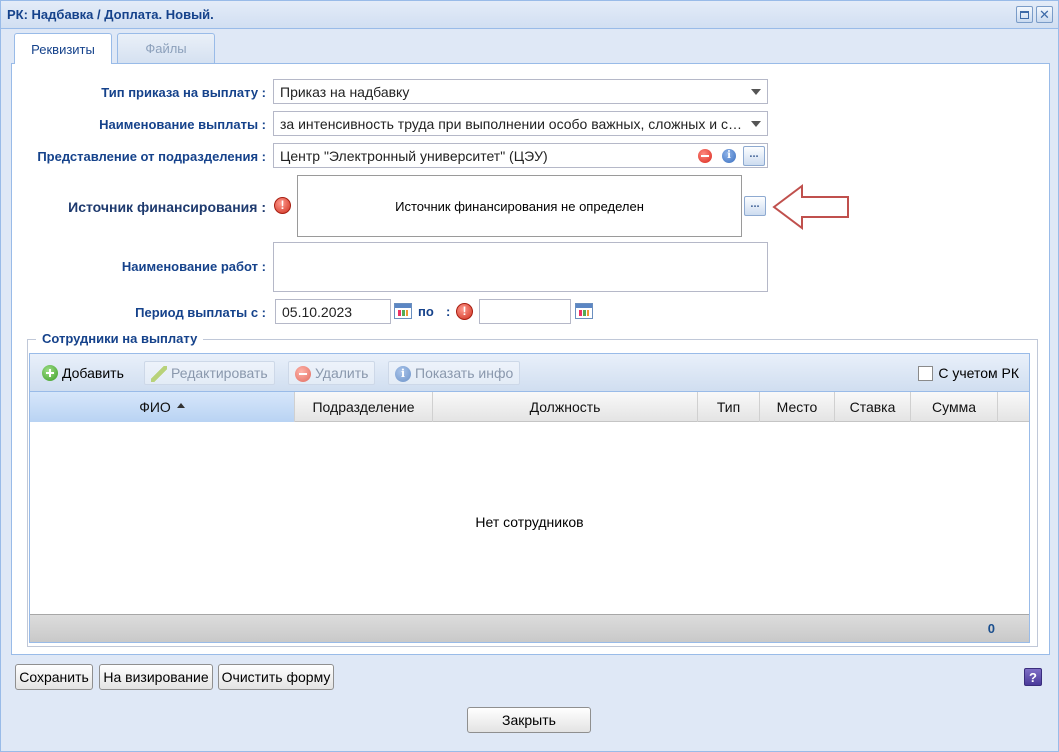 Image resolution: width=1059 pixels, height=752 pixels. What do you see at coordinates (182, 124) in the screenshot?
I see `payment-name-label: Наименование выплаты :` at bounding box center [182, 124].